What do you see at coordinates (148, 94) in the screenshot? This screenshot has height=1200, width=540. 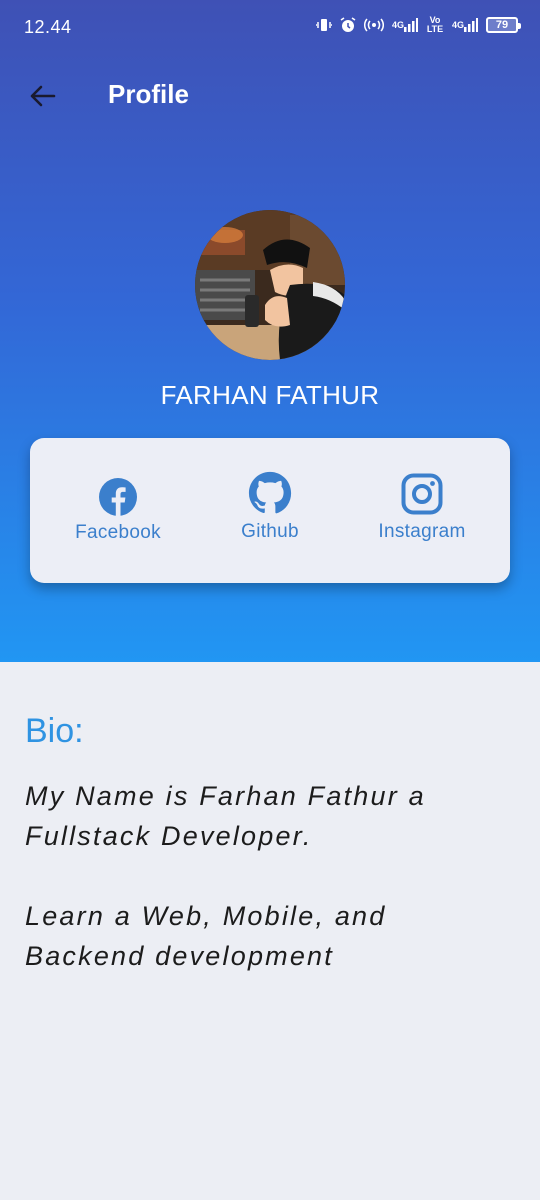 I see `page-title: Profile` at bounding box center [148, 94].